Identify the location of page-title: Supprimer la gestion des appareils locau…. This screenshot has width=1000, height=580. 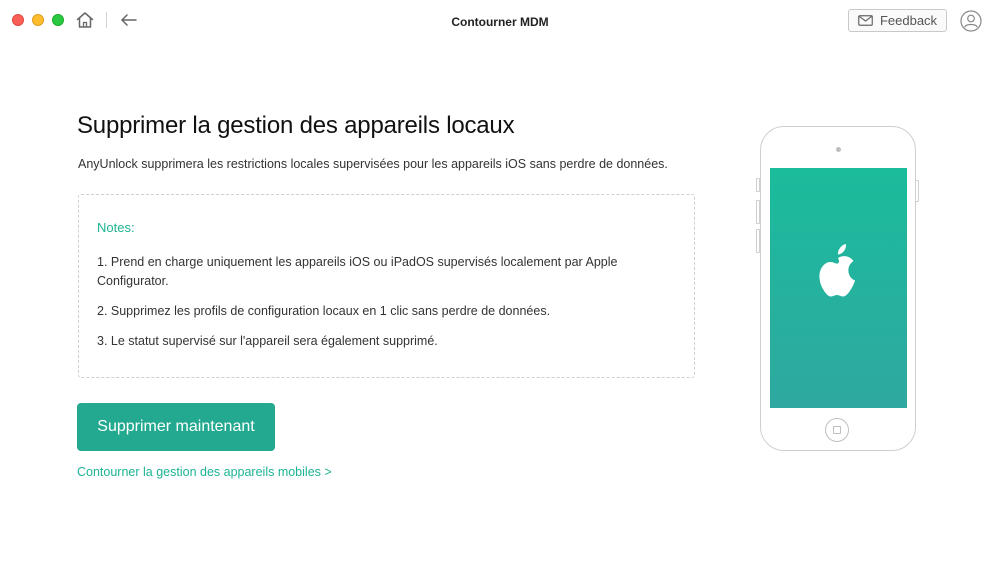
(296, 125).